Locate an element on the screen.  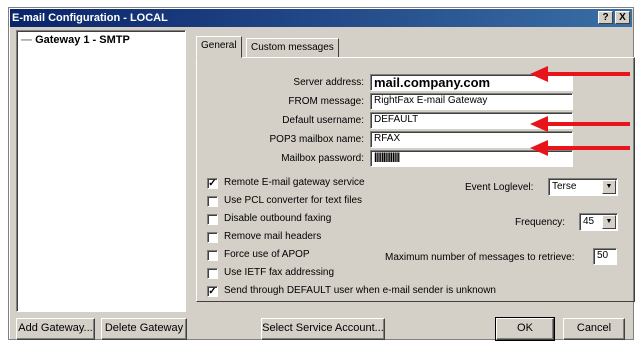
event-loglevel-value: Terse is located at coordinates (564, 186).